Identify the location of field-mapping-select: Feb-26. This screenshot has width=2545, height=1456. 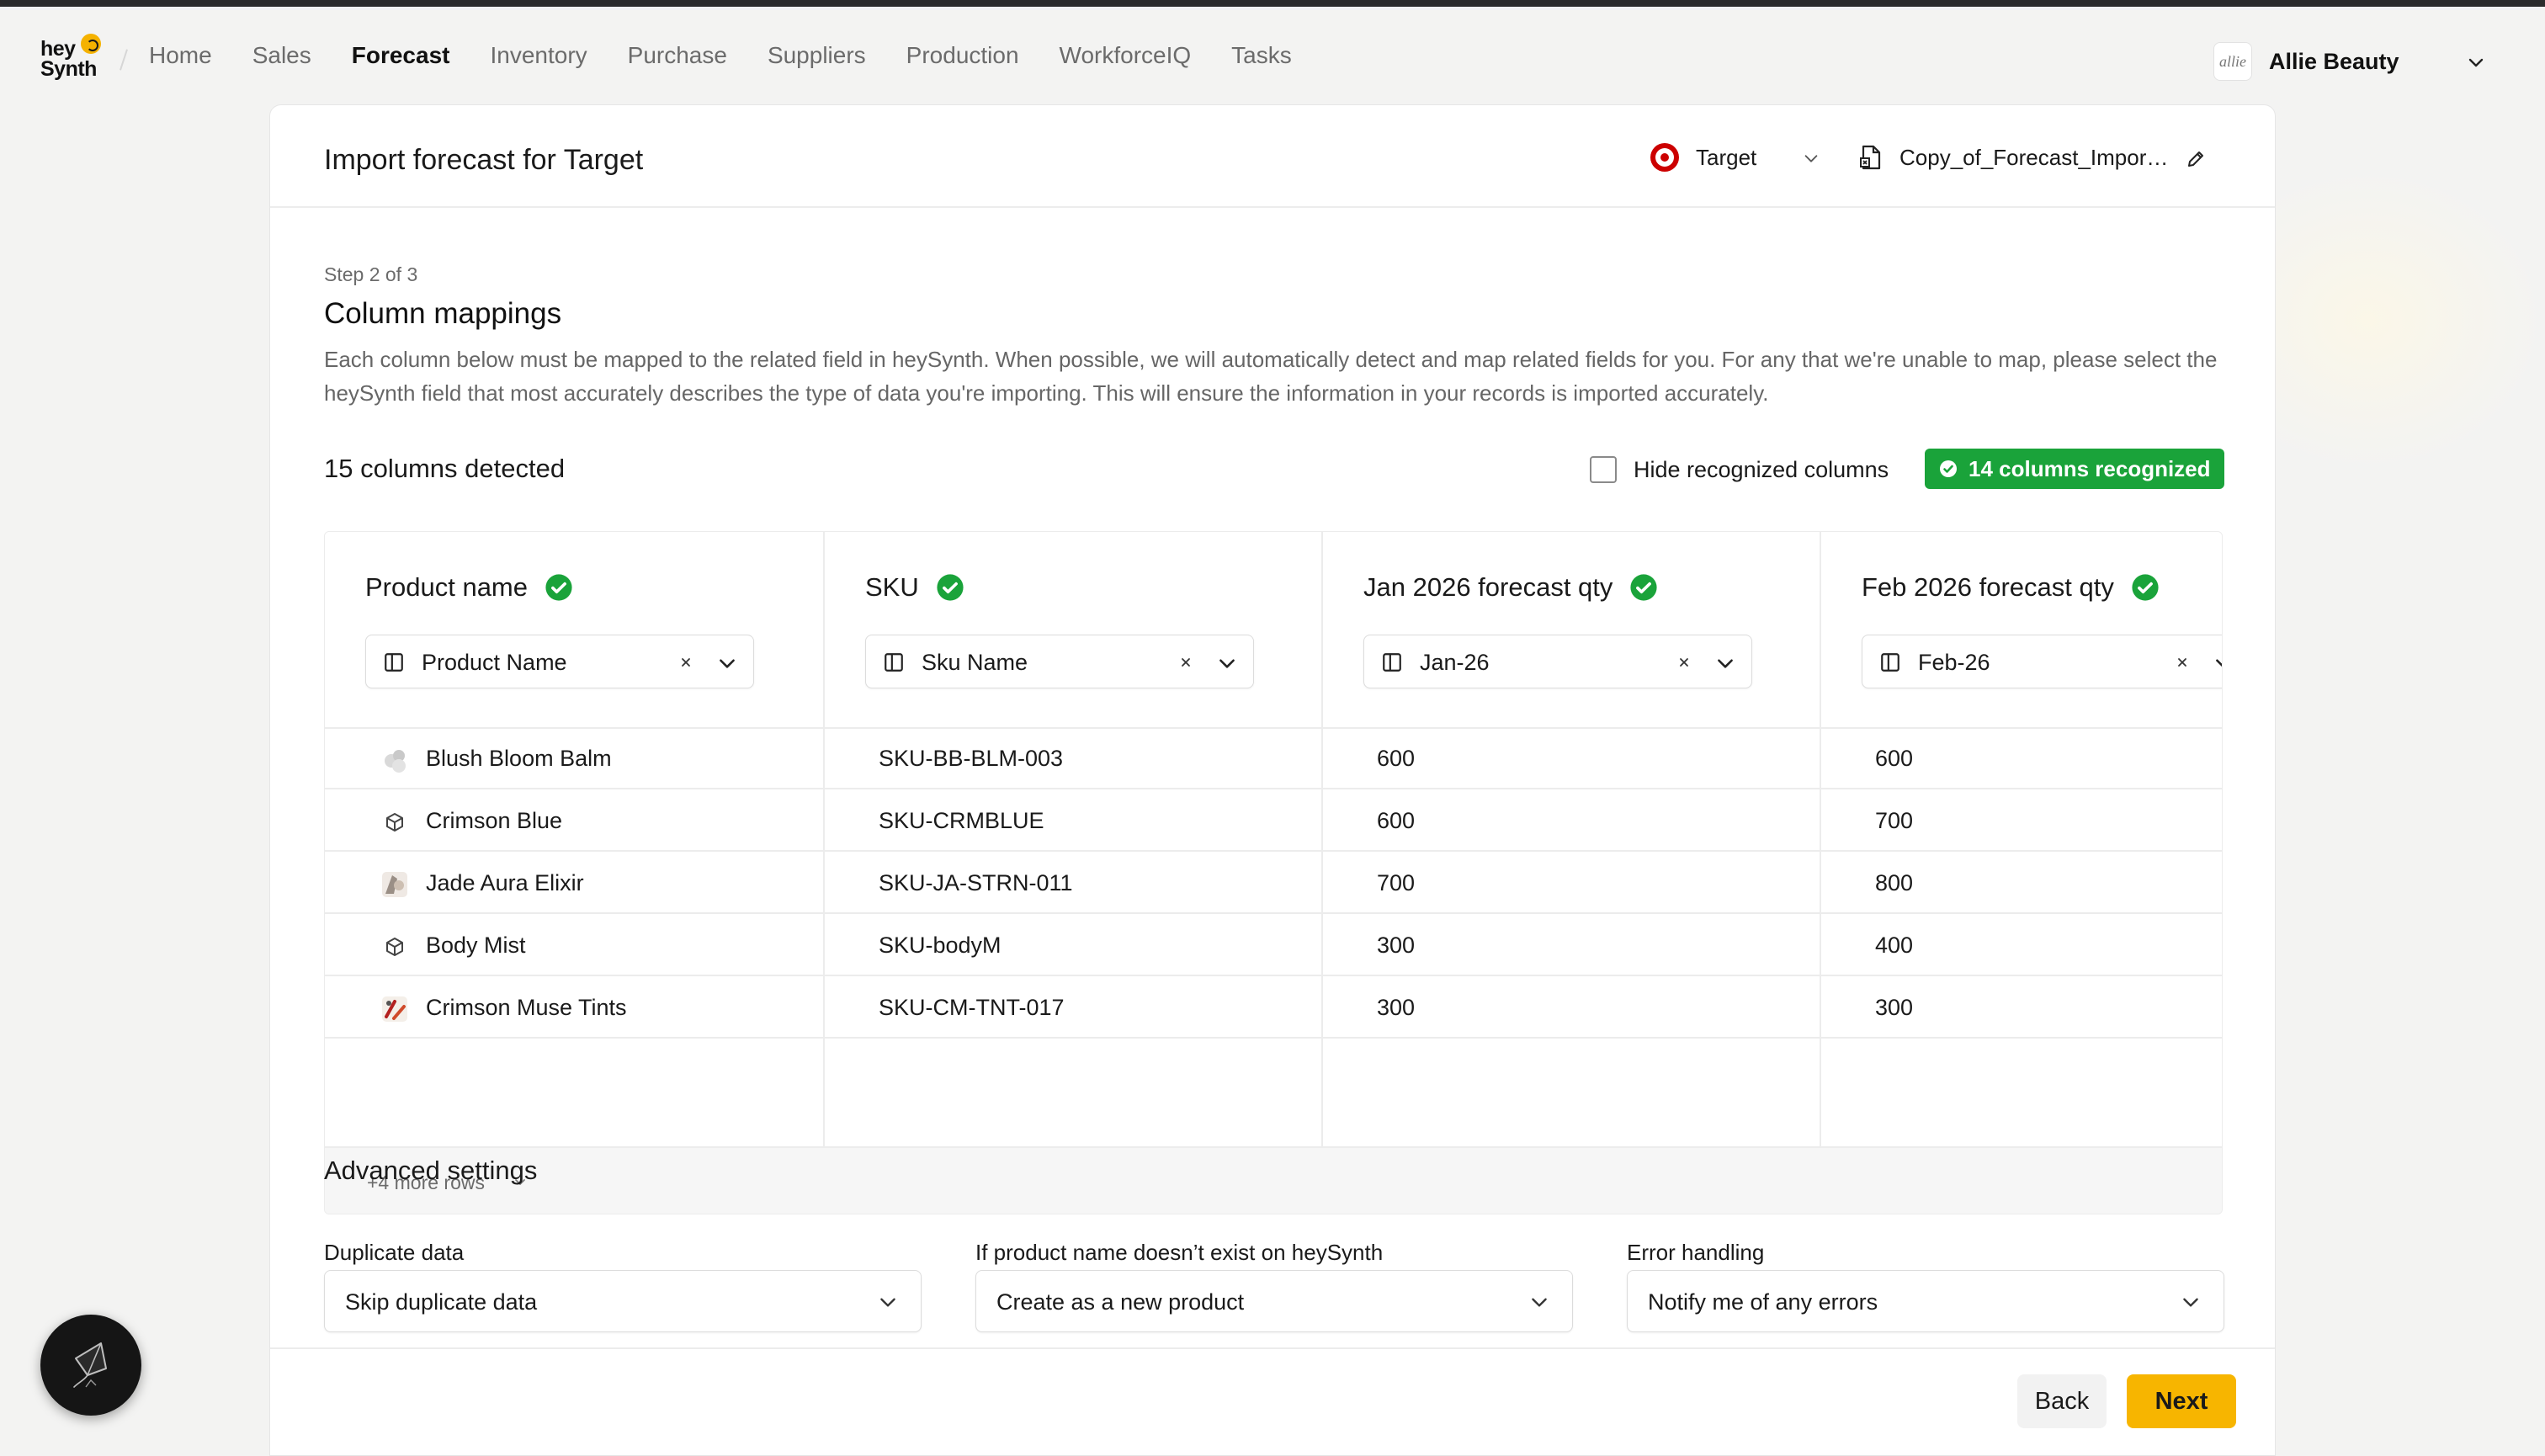
(2043, 661).